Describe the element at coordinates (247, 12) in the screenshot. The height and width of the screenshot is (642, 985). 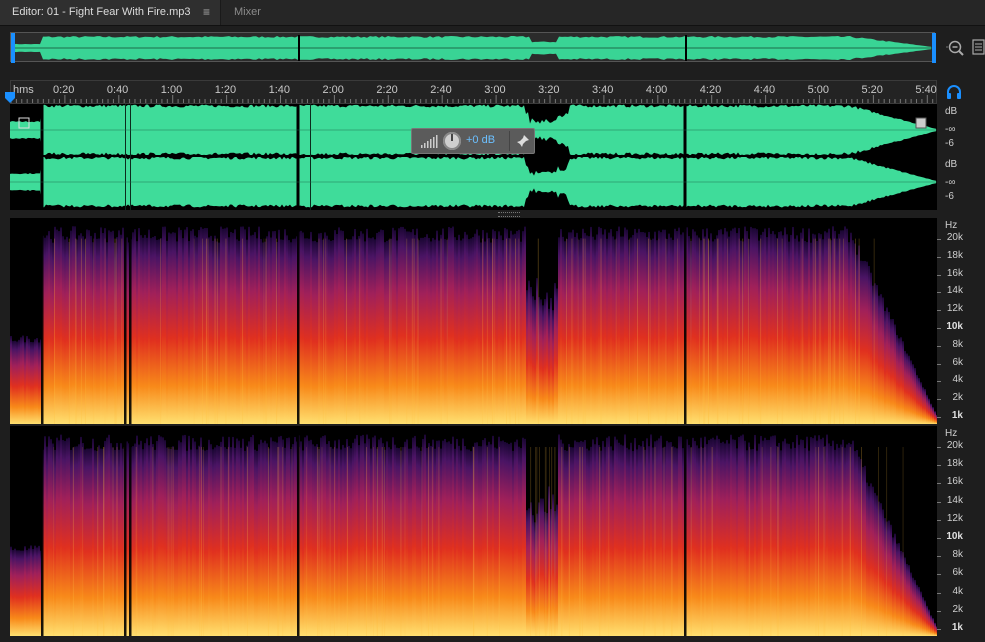
I see `tab-mixer-label: Mixer` at that location.